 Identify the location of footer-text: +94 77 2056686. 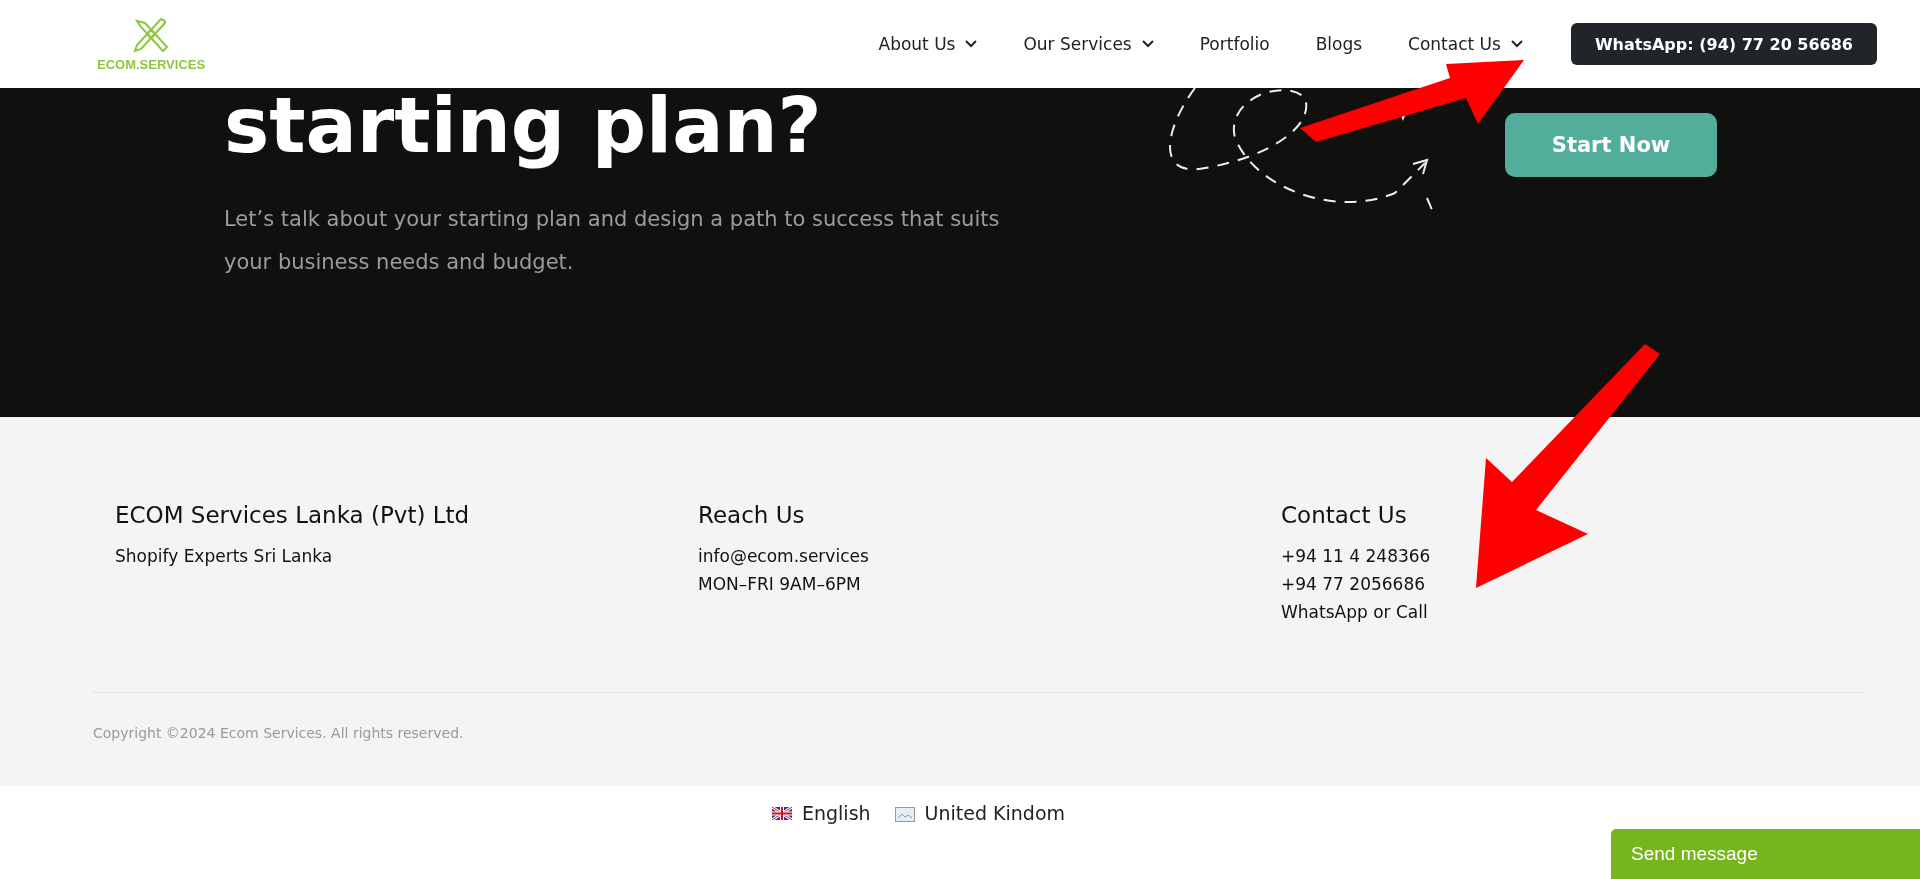
(1354, 584).